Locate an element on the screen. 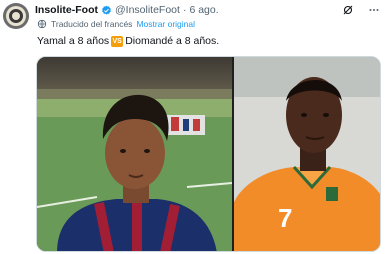 This screenshot has height=254, width=389. grok-icon is located at coordinates (348, 10).